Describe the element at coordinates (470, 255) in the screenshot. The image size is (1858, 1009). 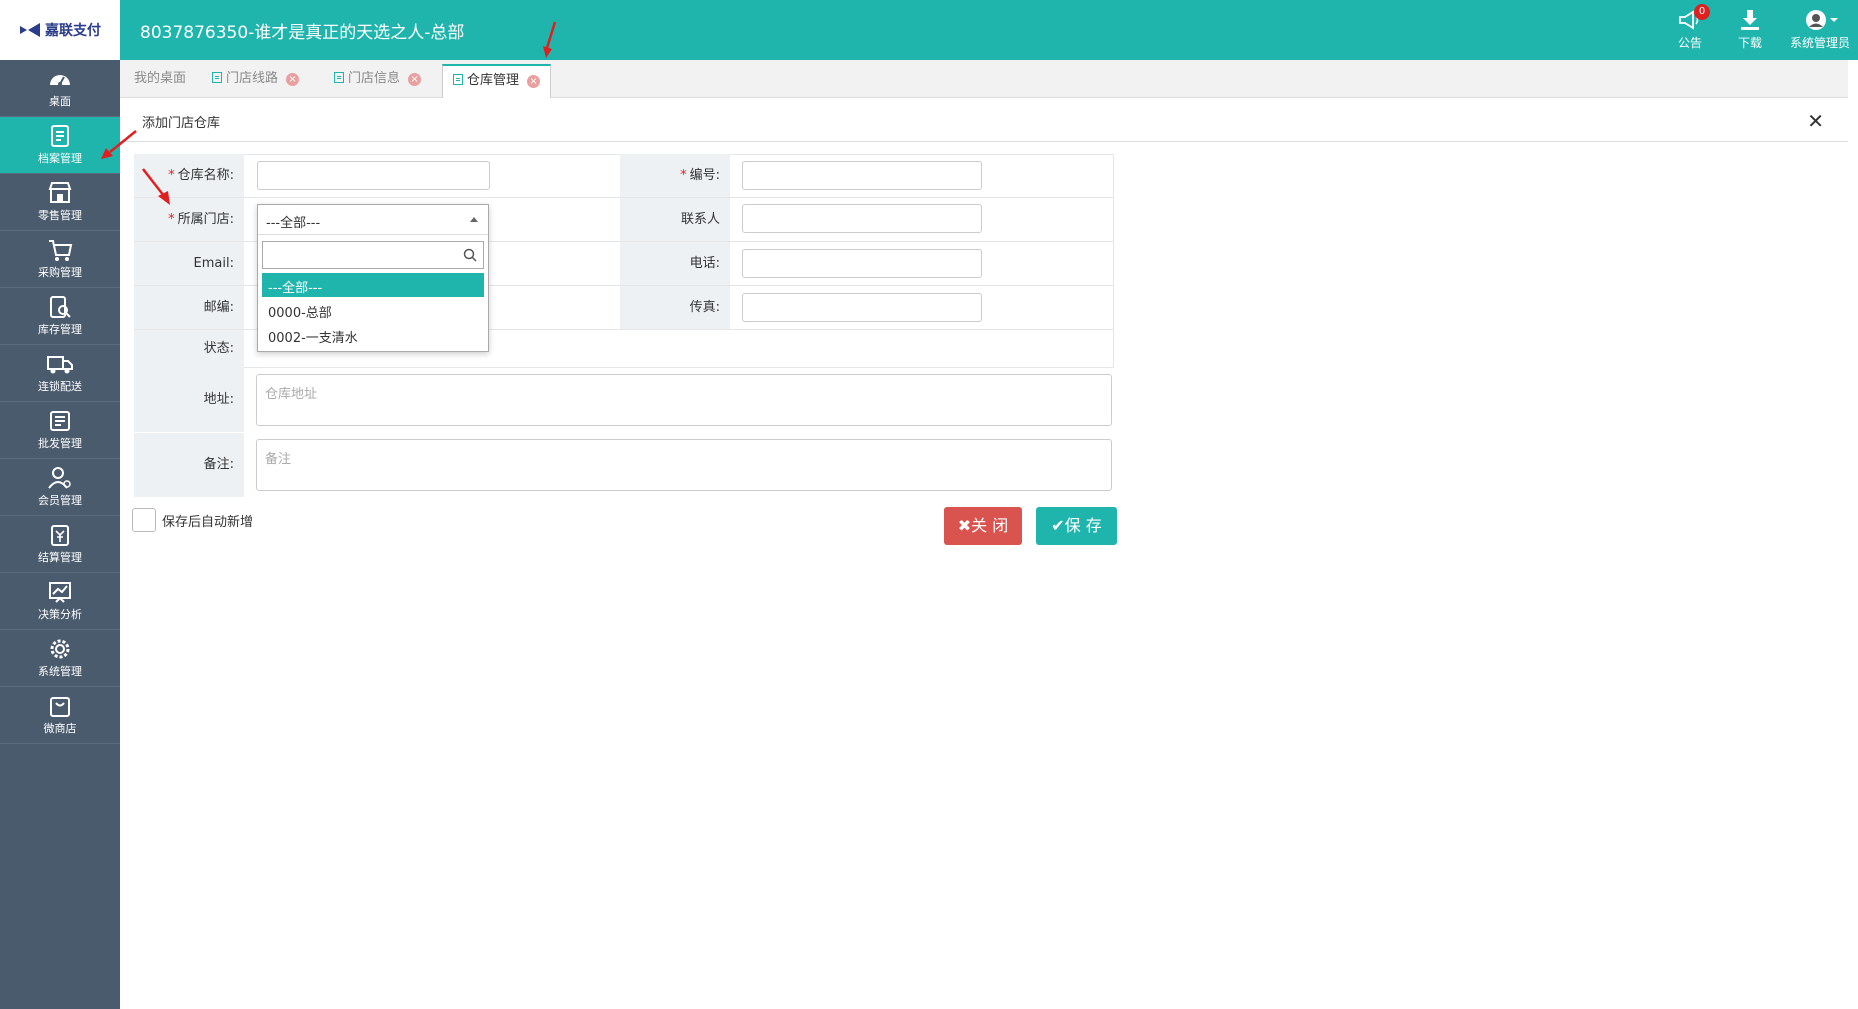
I see `search-icon` at that location.